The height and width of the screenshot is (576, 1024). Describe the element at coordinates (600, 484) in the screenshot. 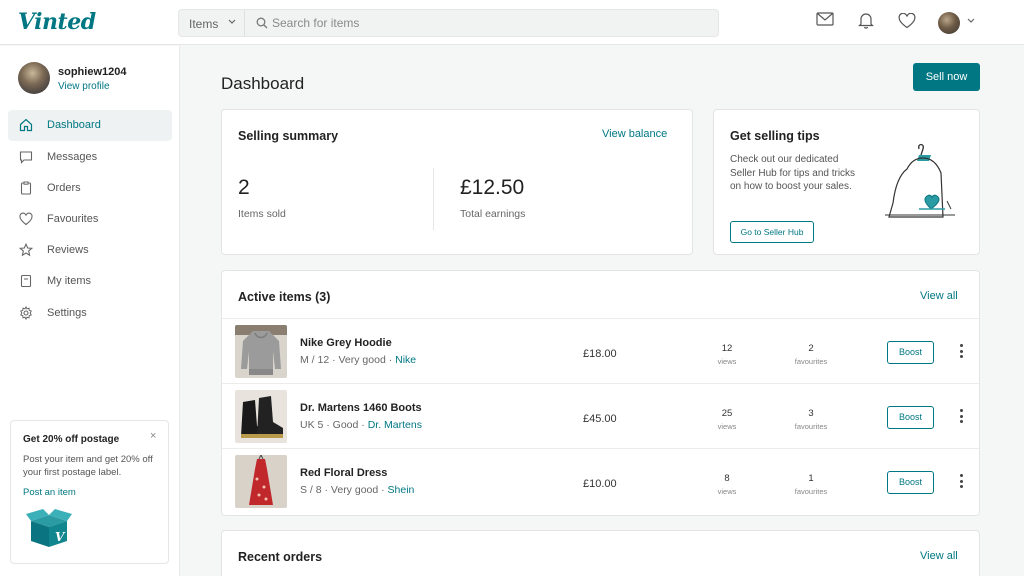

I see `item-price: £10.00` at that location.